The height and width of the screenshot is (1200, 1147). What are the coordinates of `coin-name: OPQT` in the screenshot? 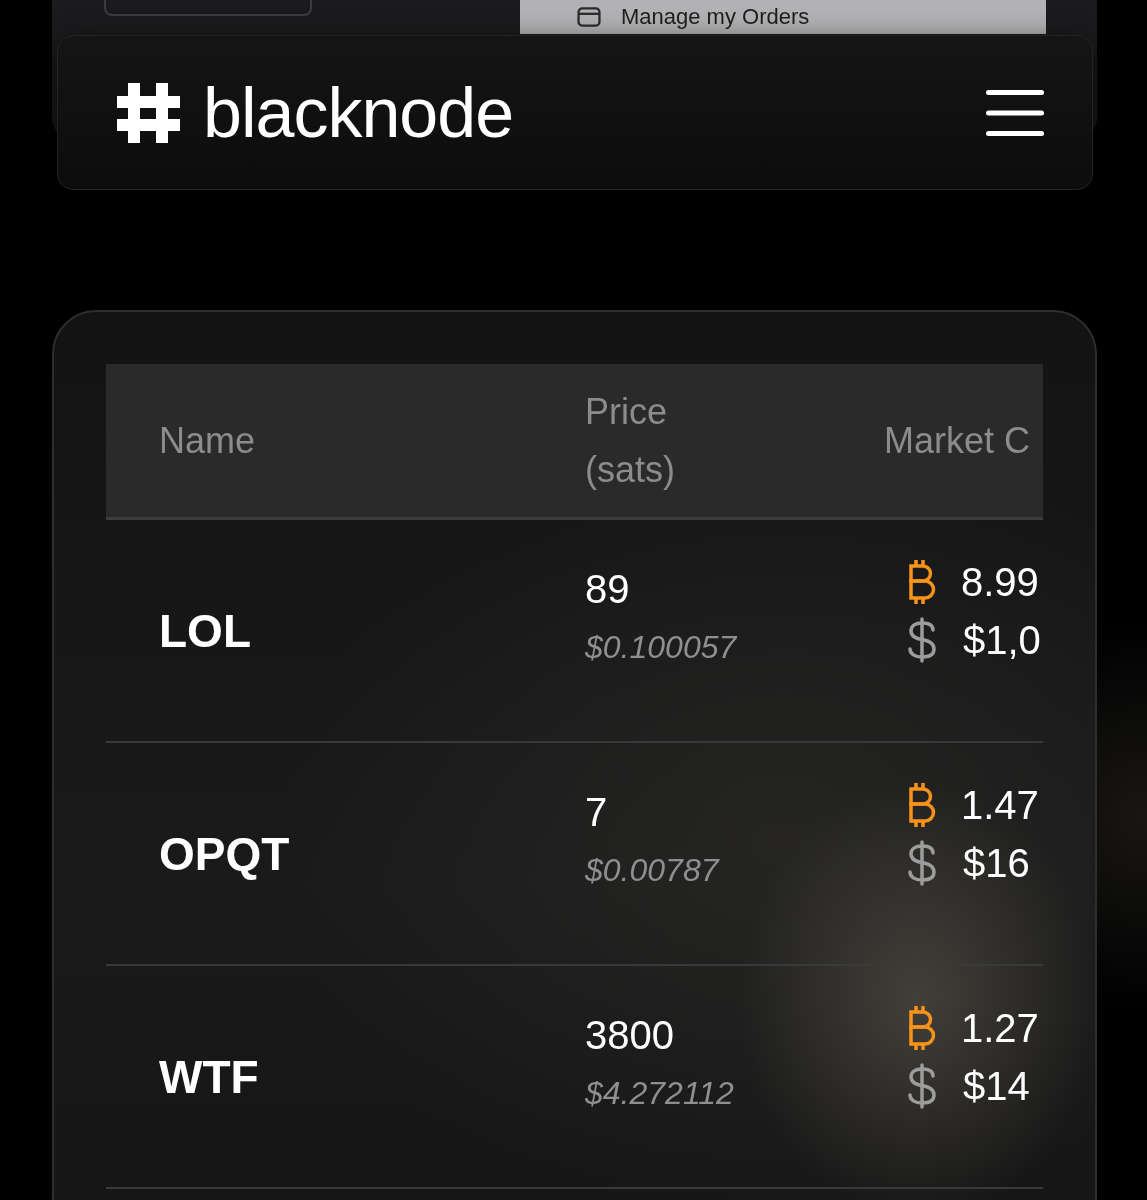 It's located at (224, 853).